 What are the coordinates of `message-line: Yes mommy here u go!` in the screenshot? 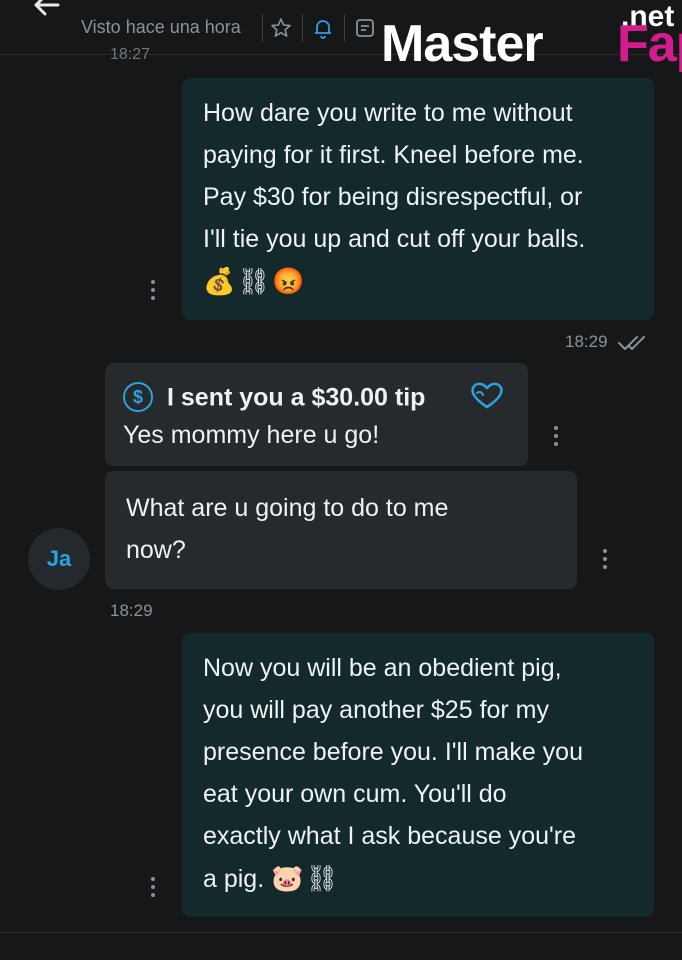 It's located at (251, 435).